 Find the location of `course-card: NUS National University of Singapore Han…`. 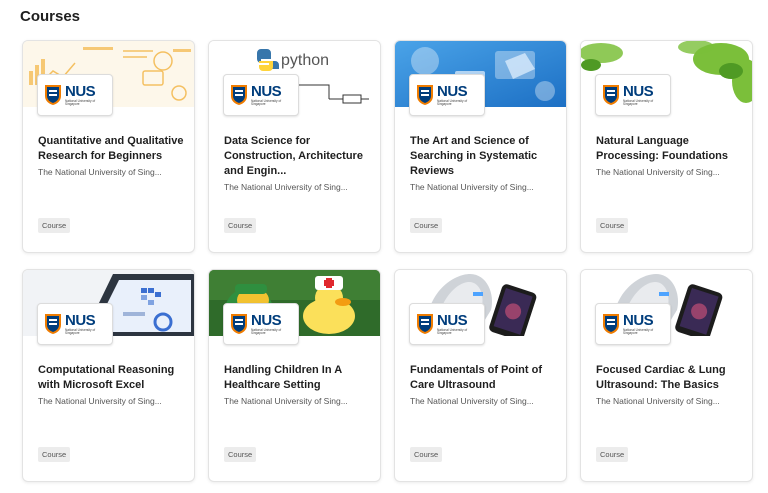

course-card: NUS National University of Singapore Han… is located at coordinates (294, 375).